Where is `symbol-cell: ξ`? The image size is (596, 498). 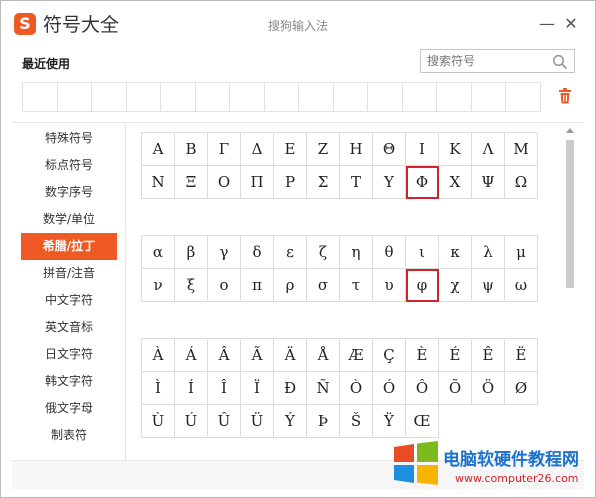
symbol-cell: ξ is located at coordinates (191, 285).